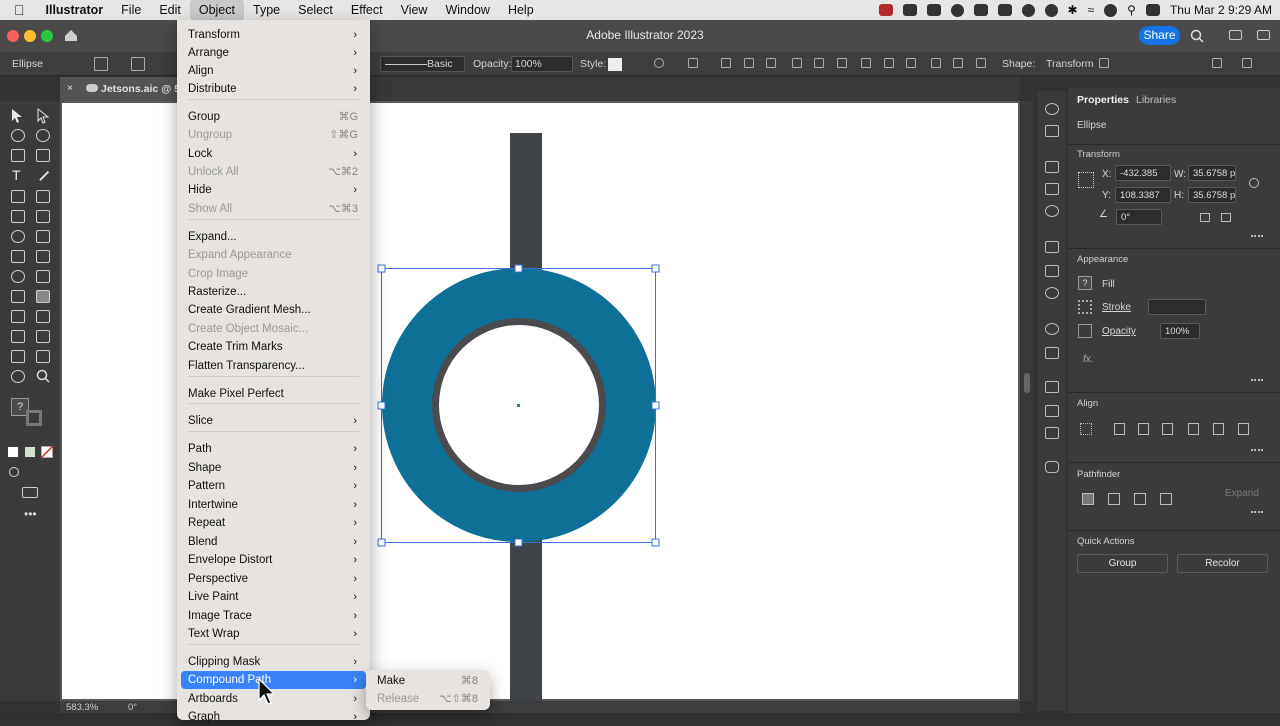  What do you see at coordinates (1254, 183) in the screenshot?
I see `constrain-proportions-icon` at bounding box center [1254, 183].